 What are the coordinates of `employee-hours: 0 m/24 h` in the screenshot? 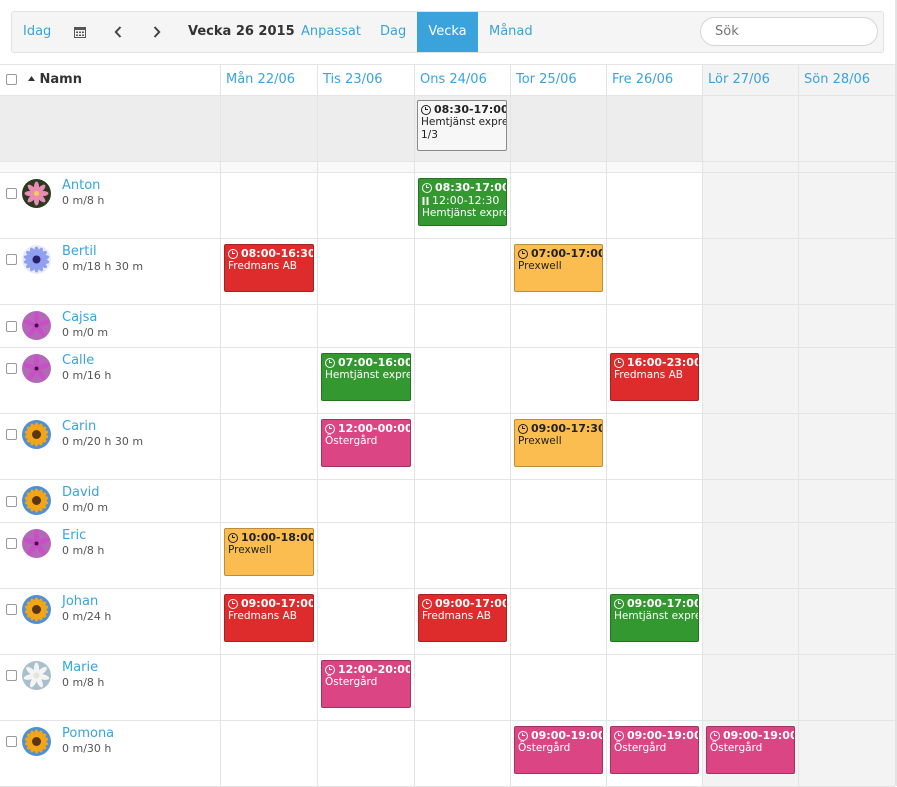 It's located at (87, 616).